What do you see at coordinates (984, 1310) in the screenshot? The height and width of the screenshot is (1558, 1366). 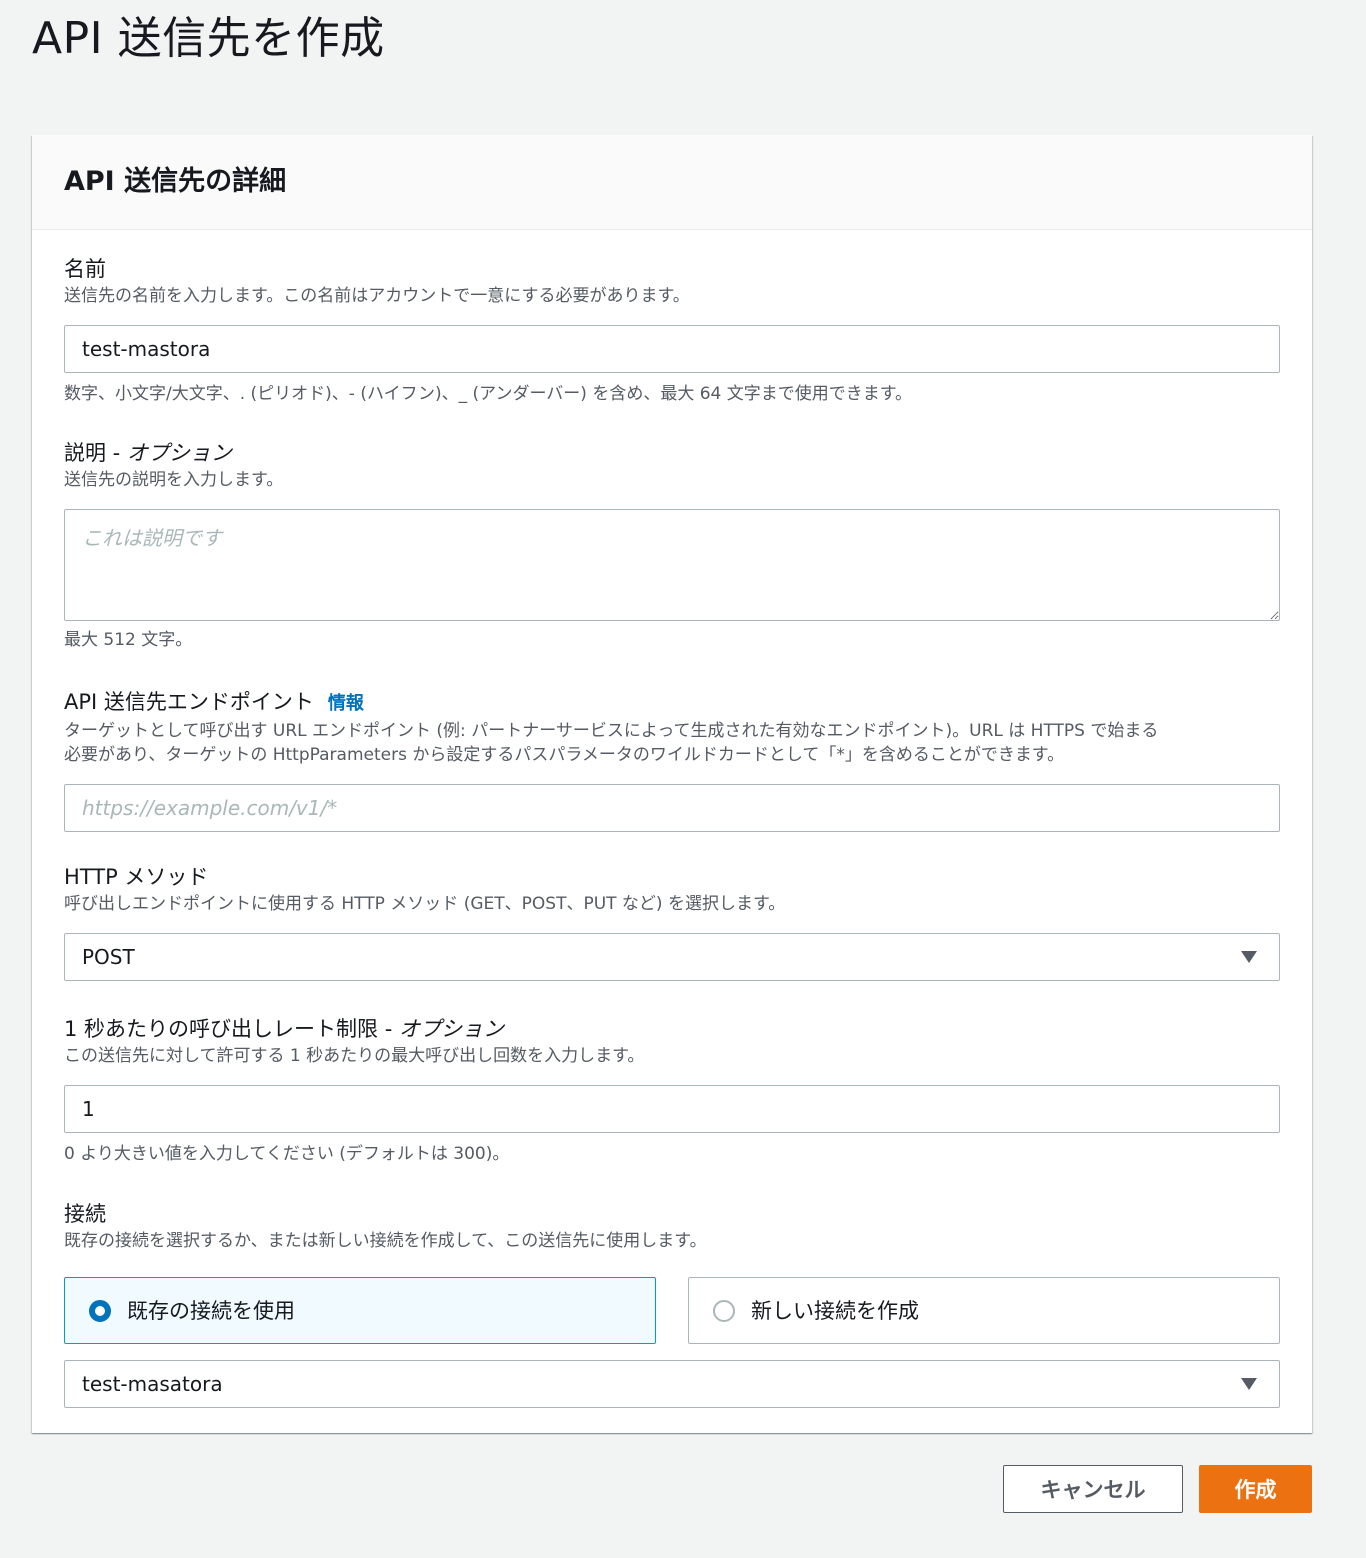 I see `create-new-connection-tile: 新しい接続を作成` at bounding box center [984, 1310].